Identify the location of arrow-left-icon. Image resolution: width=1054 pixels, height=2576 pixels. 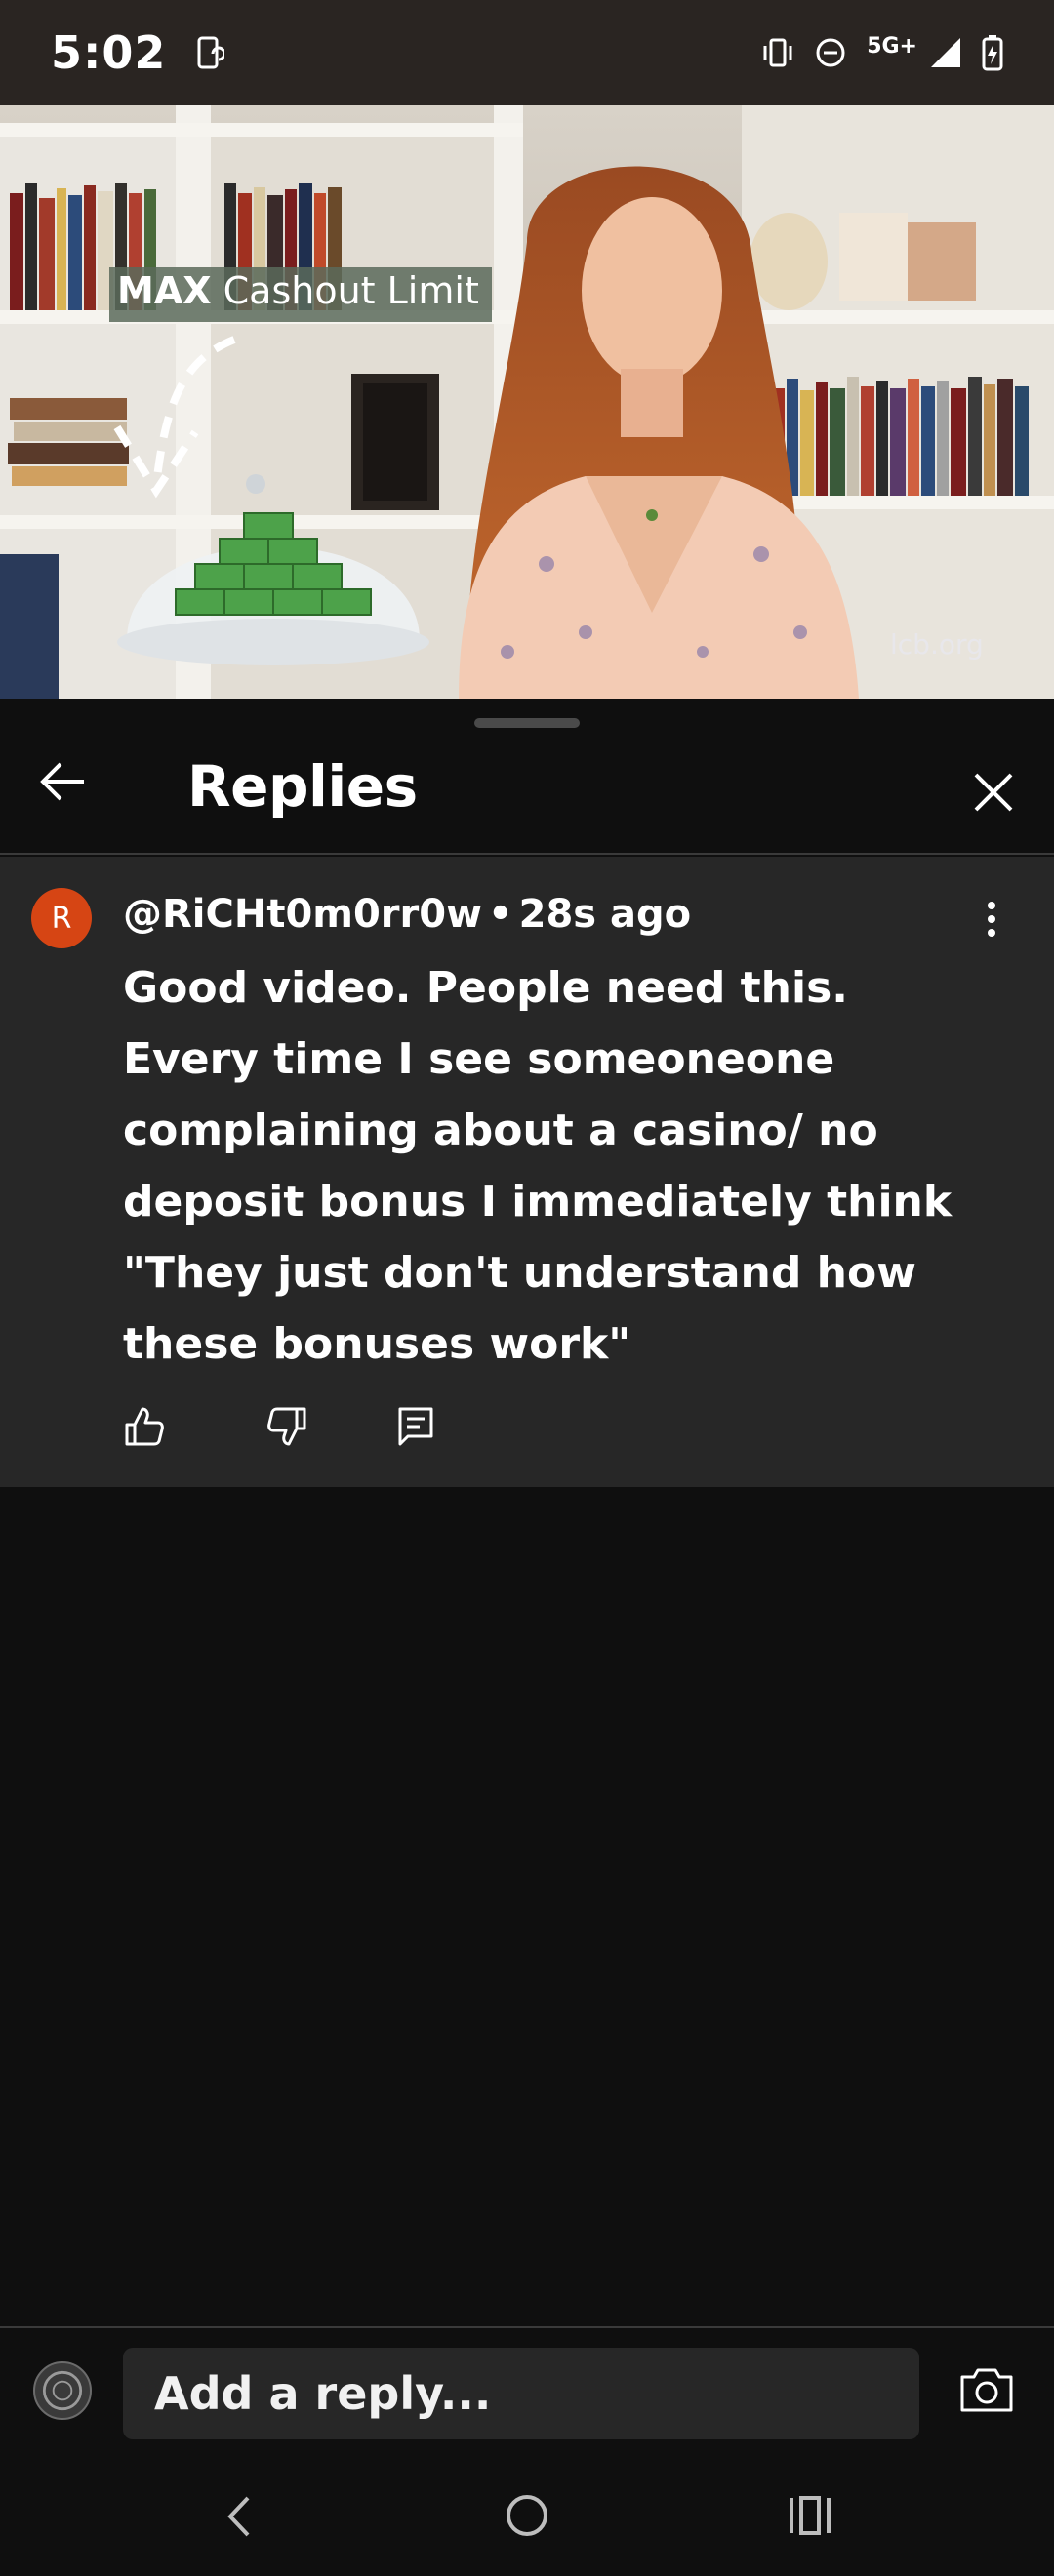
(63, 781).